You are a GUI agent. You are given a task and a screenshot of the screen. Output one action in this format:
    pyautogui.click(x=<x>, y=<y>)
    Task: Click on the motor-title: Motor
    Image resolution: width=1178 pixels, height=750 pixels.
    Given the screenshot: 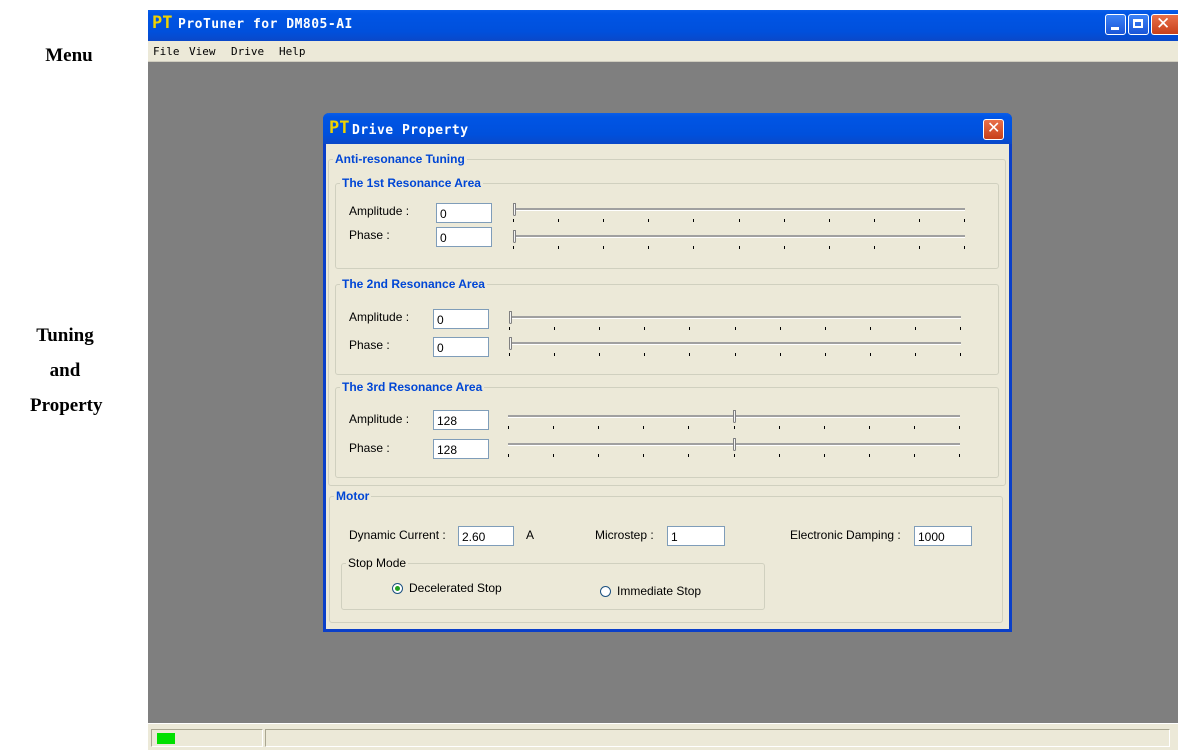 What is the action you would take?
    pyautogui.click(x=353, y=496)
    